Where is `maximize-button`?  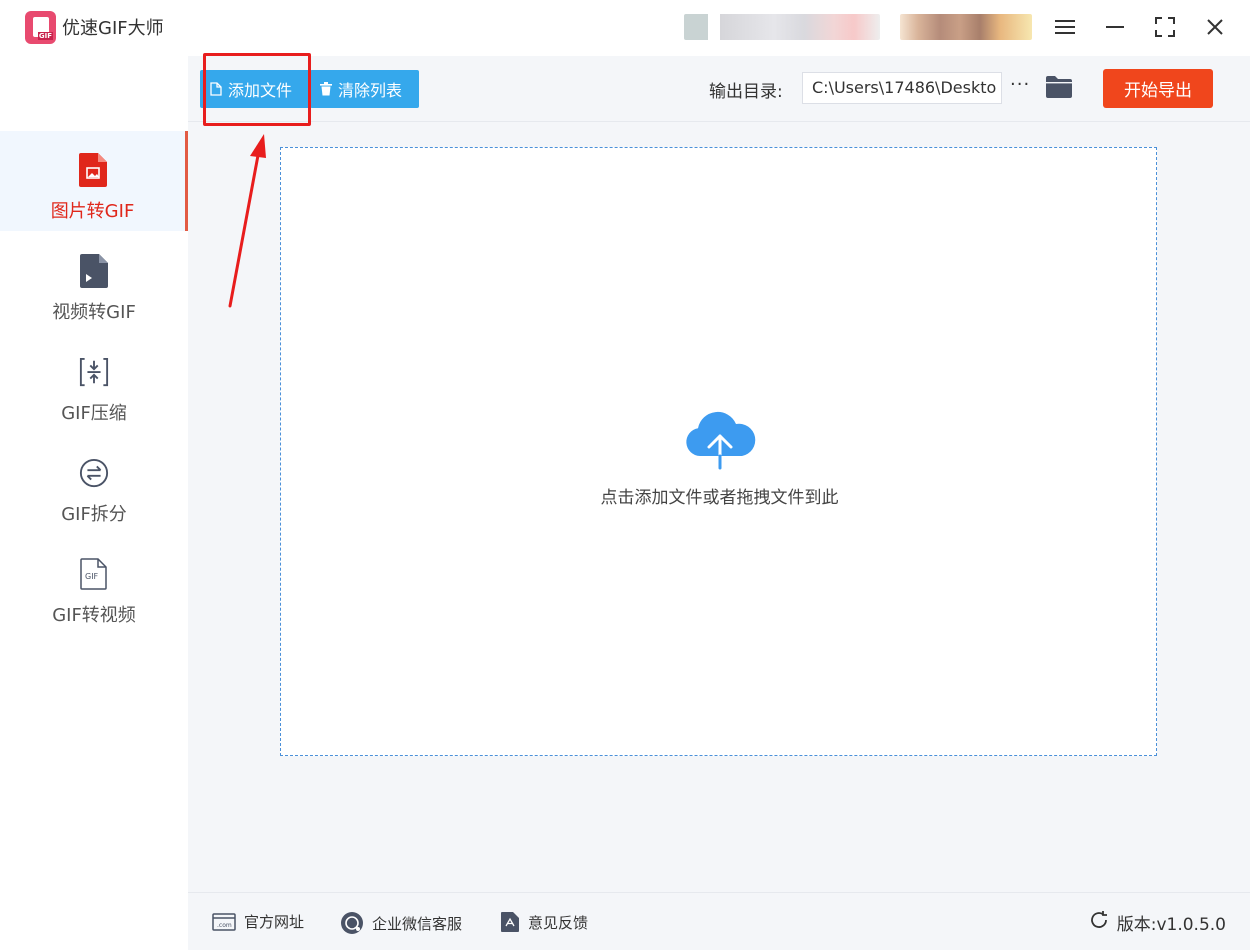 maximize-button is located at coordinates (1165, 27).